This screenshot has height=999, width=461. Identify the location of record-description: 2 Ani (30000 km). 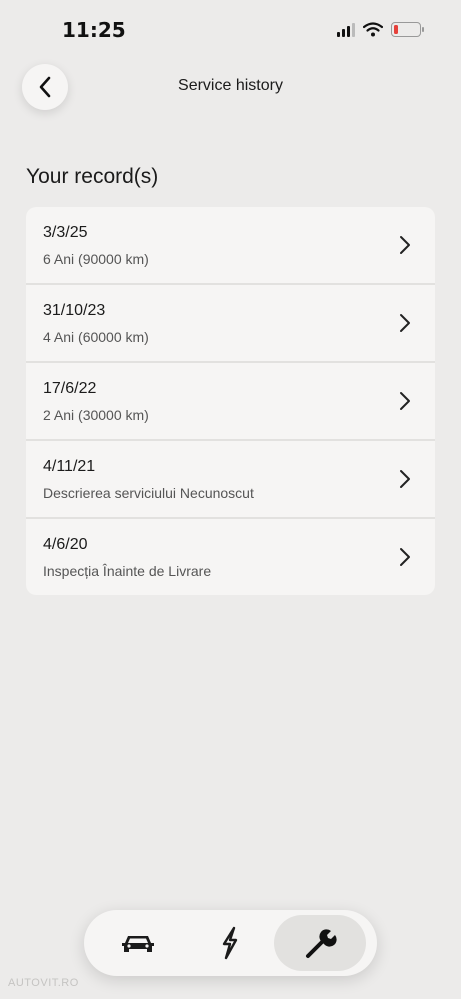
(96, 415).